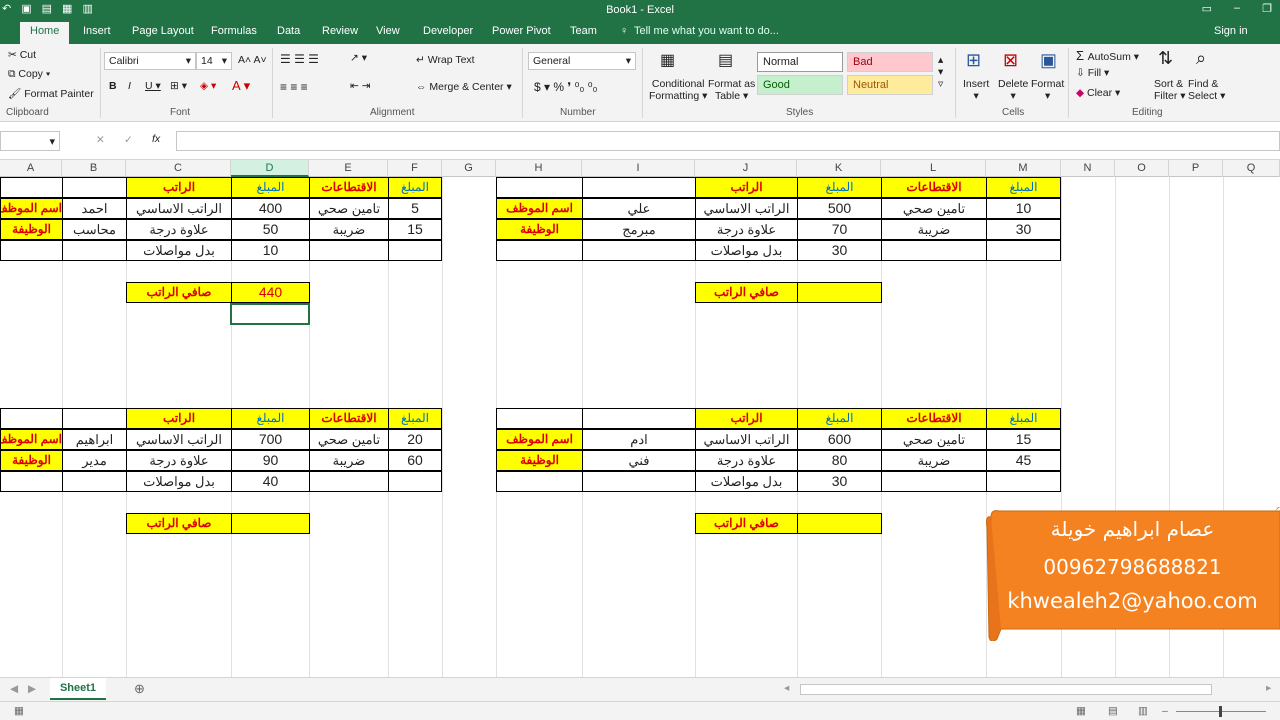  Describe the element at coordinates (415, 229) in the screenshot. I see `value-tax: 15` at that location.